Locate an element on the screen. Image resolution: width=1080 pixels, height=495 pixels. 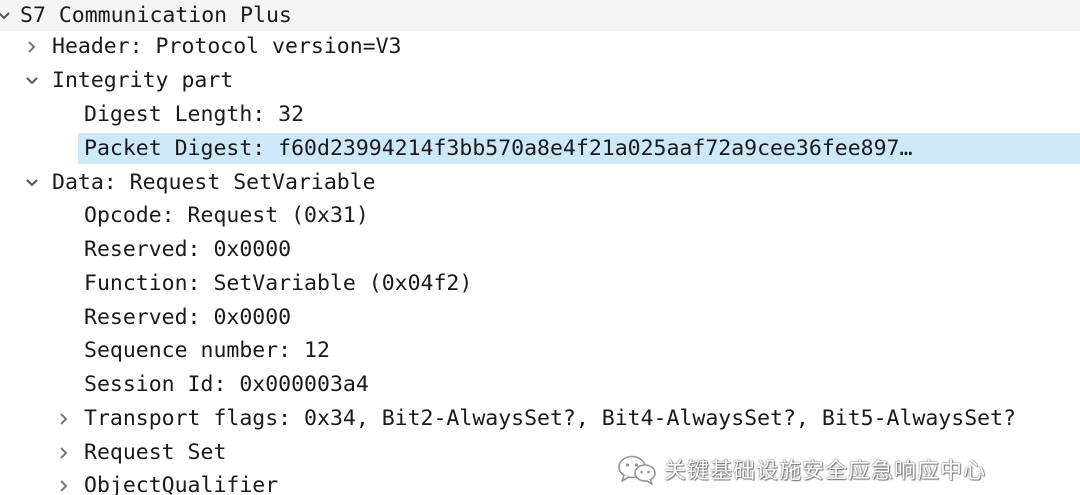
tree-label-opcode: Opcode: Request (0x31) is located at coordinates (226, 215).